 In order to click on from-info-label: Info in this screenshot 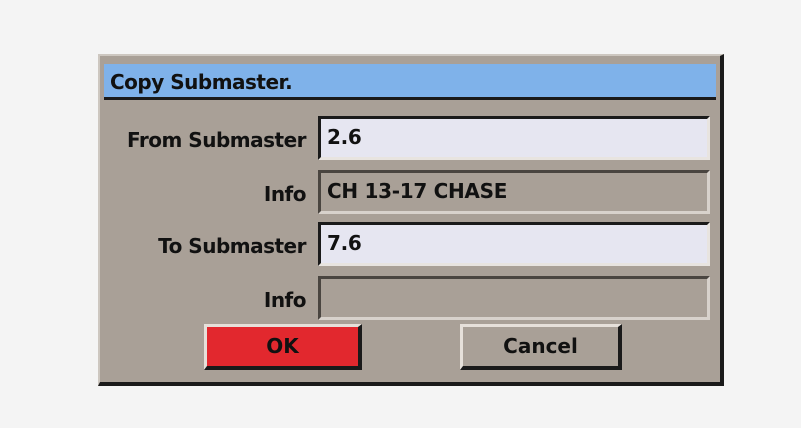, I will do `click(285, 194)`.